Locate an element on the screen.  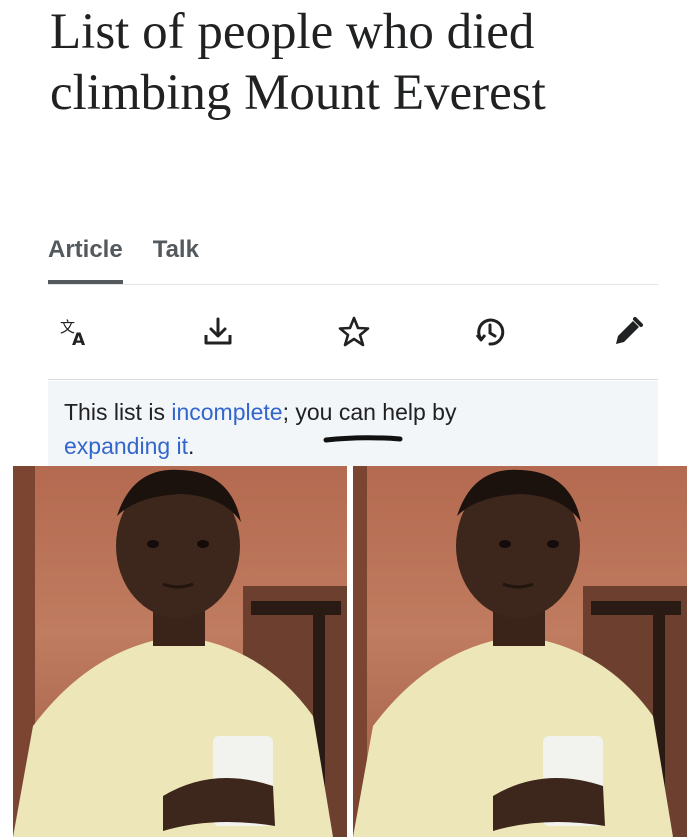
edit-button is located at coordinates (628, 332).